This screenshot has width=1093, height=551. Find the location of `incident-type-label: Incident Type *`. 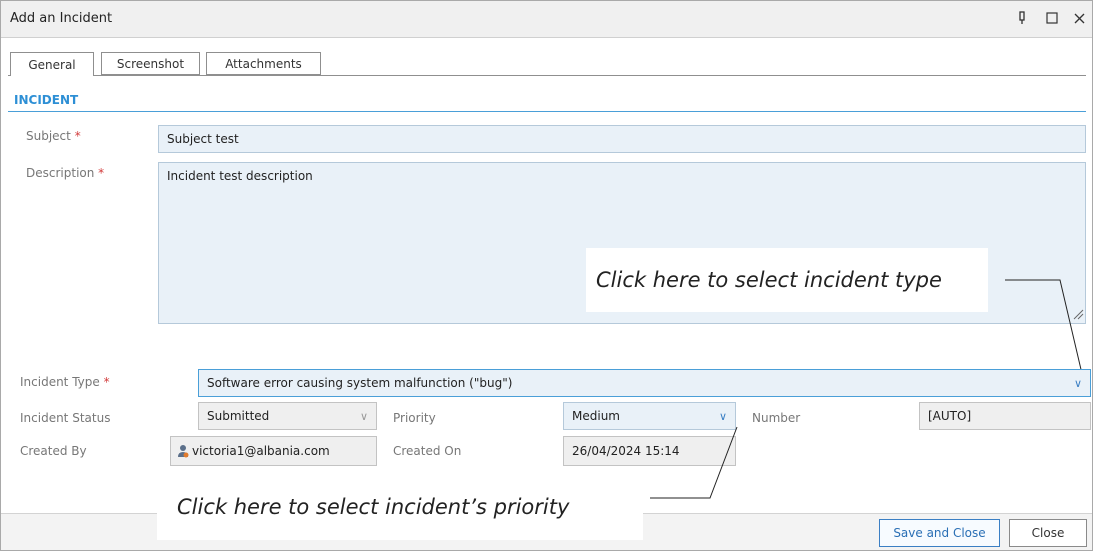

incident-type-label: Incident Type * is located at coordinates (65, 382).